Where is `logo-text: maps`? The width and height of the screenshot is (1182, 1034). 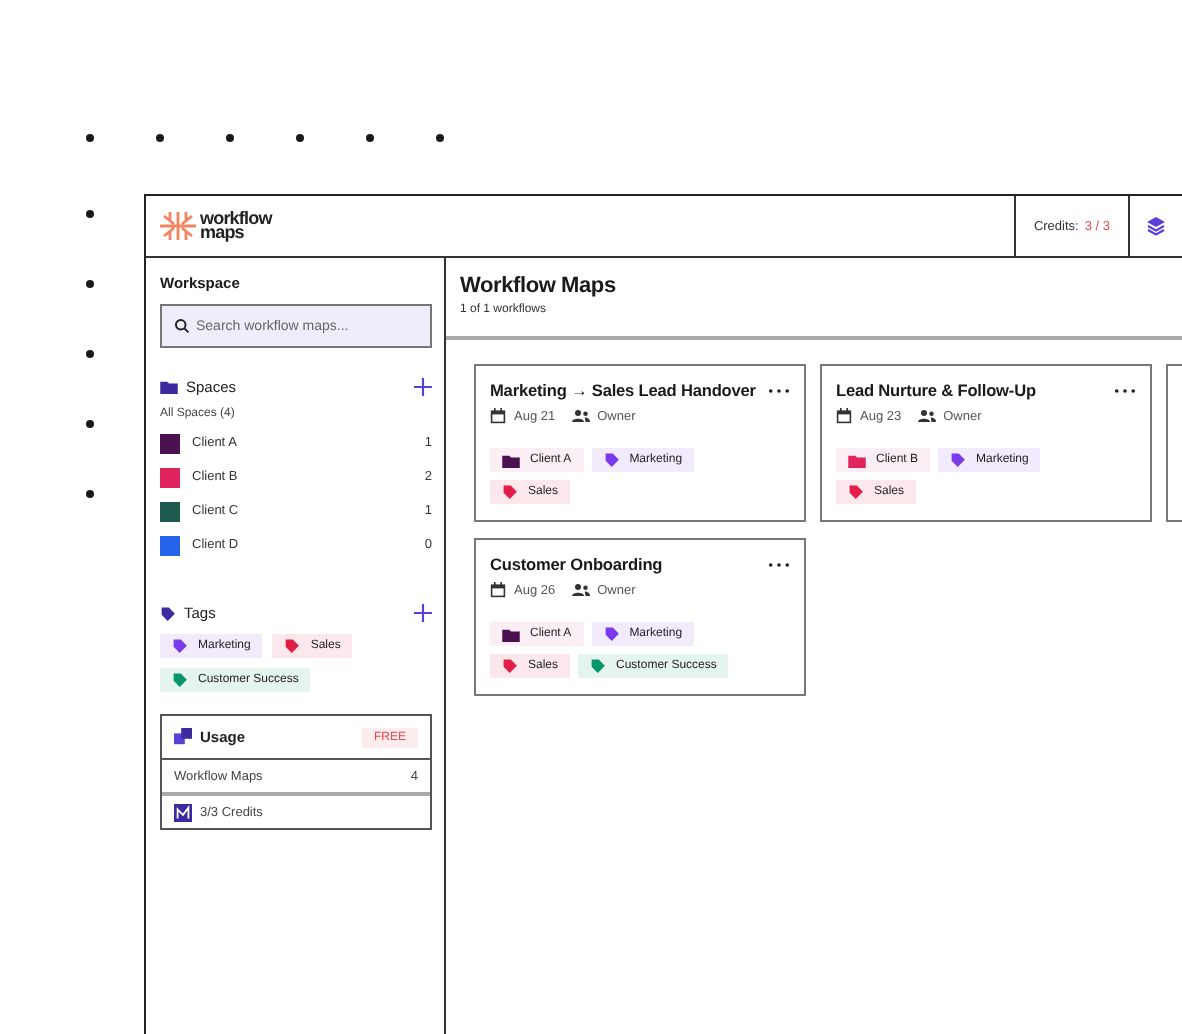 logo-text: maps is located at coordinates (222, 233).